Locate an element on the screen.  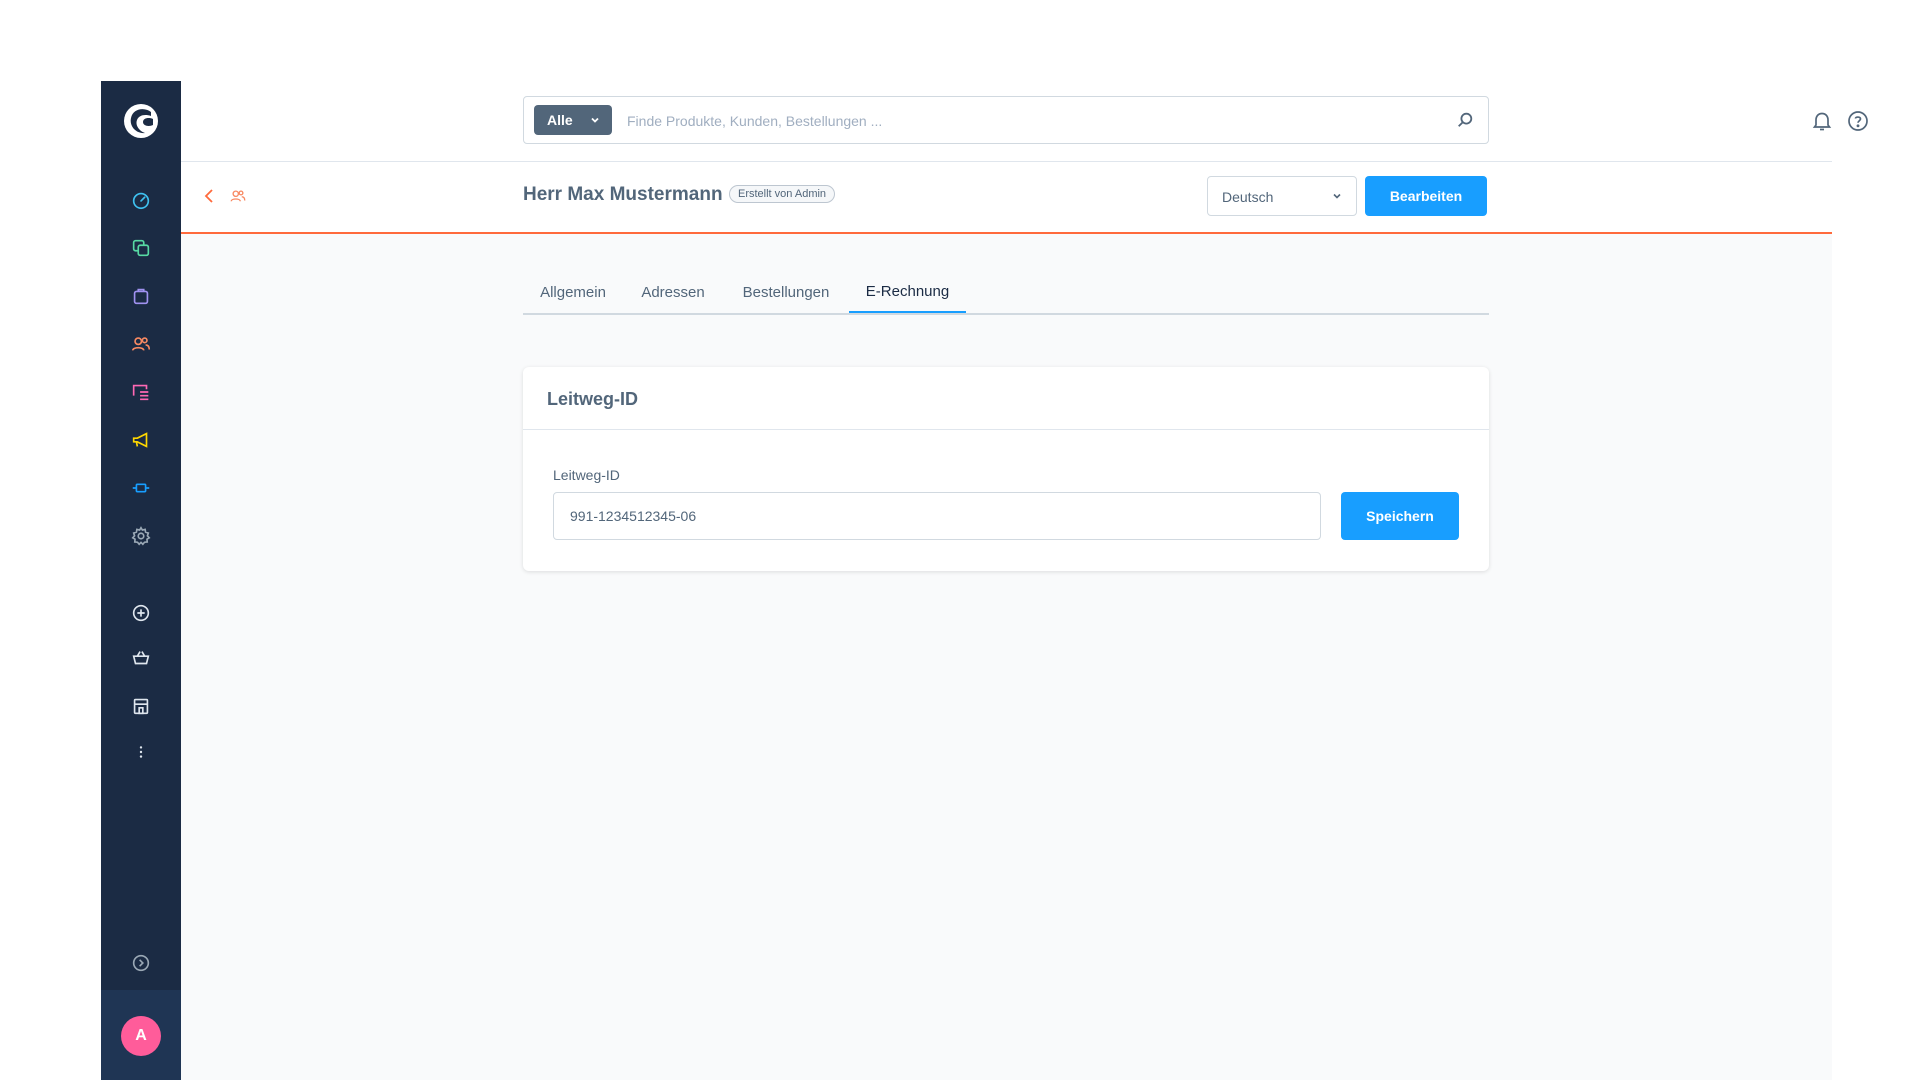
language-selected: Deutsch is located at coordinates (1248, 197).